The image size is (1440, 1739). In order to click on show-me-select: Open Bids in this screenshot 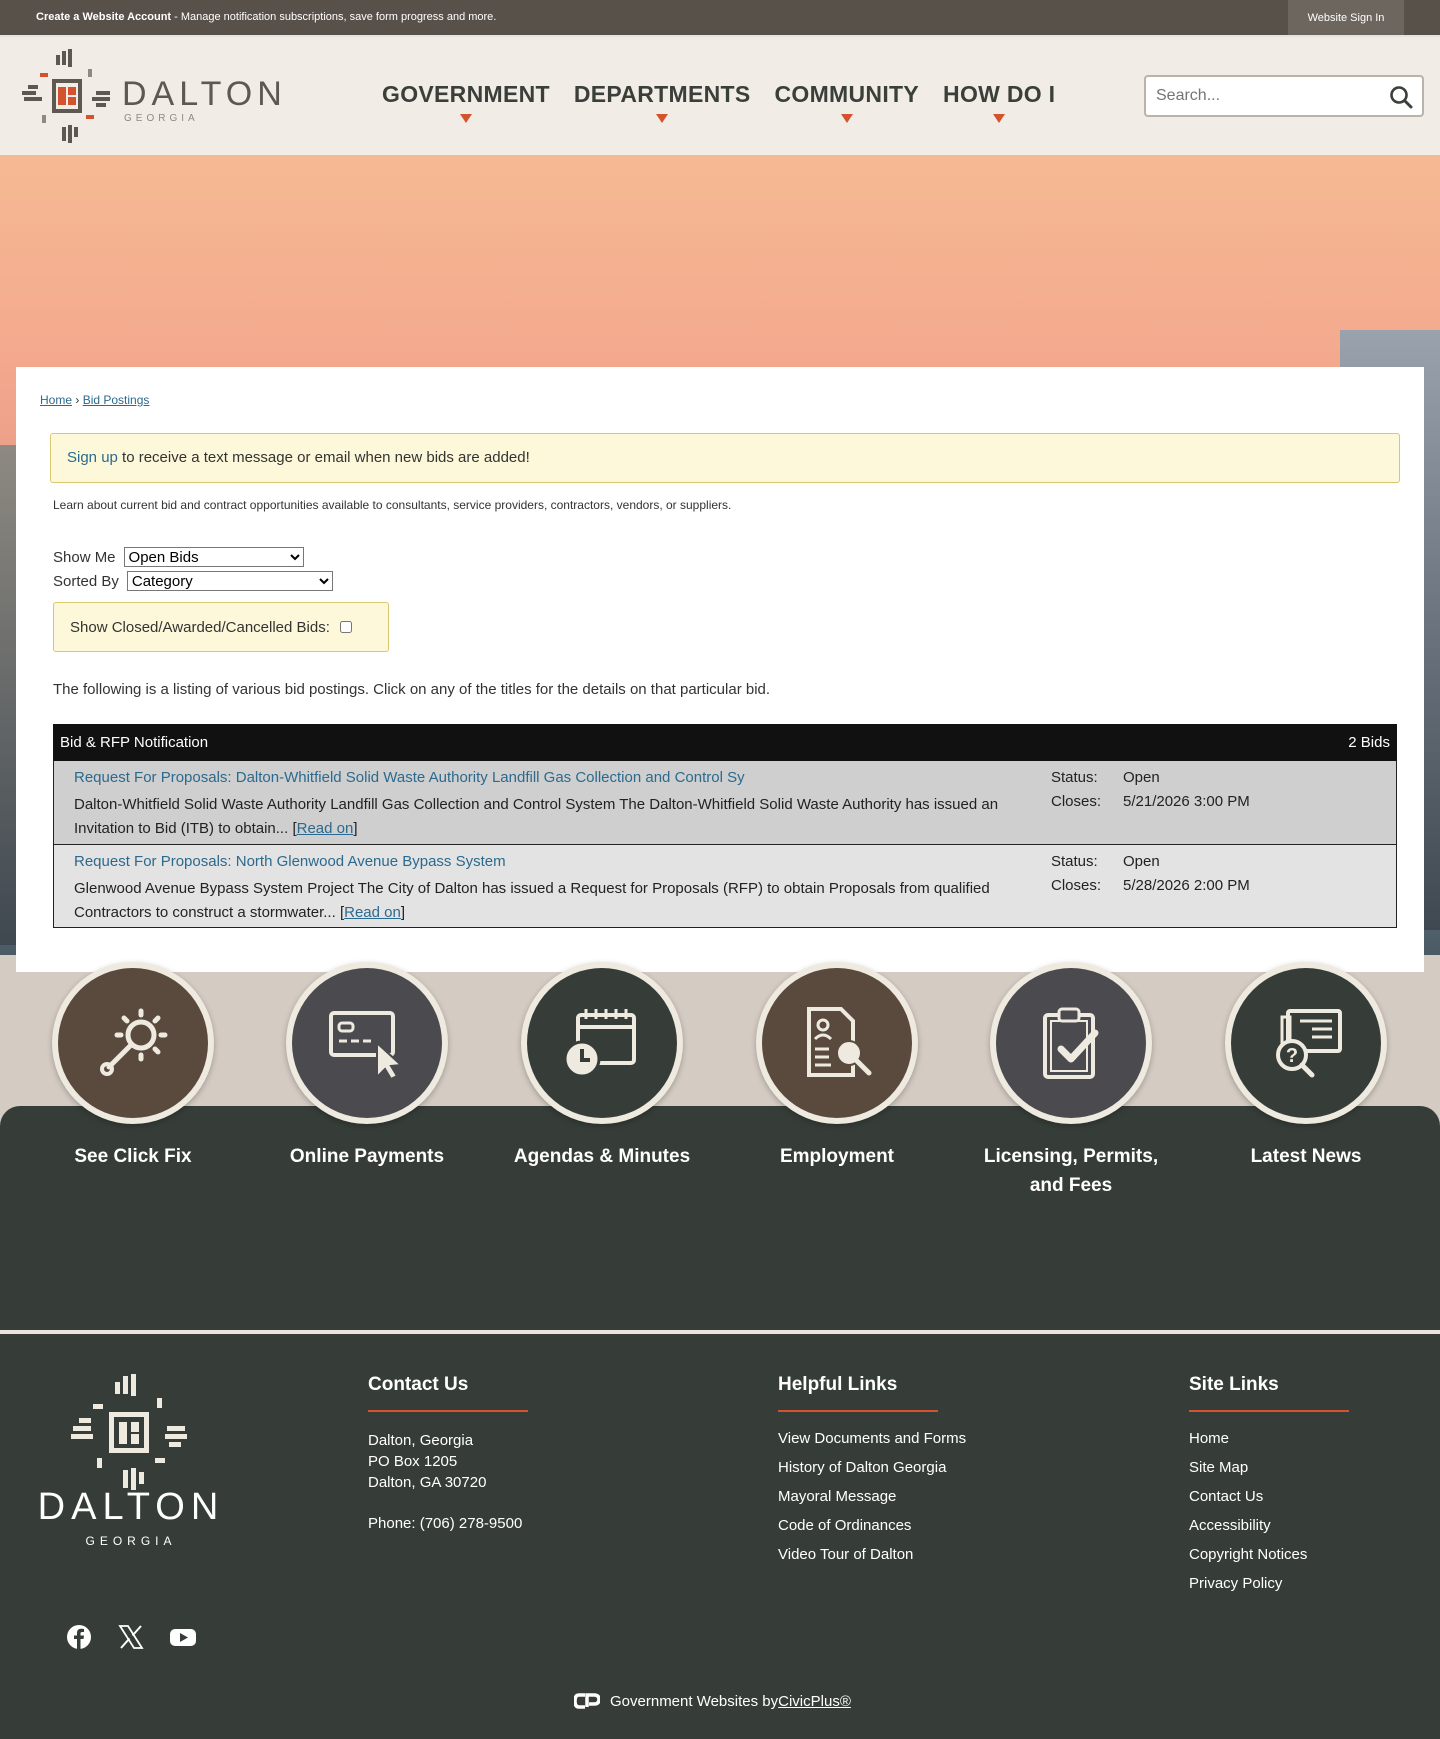, I will do `click(213, 557)`.